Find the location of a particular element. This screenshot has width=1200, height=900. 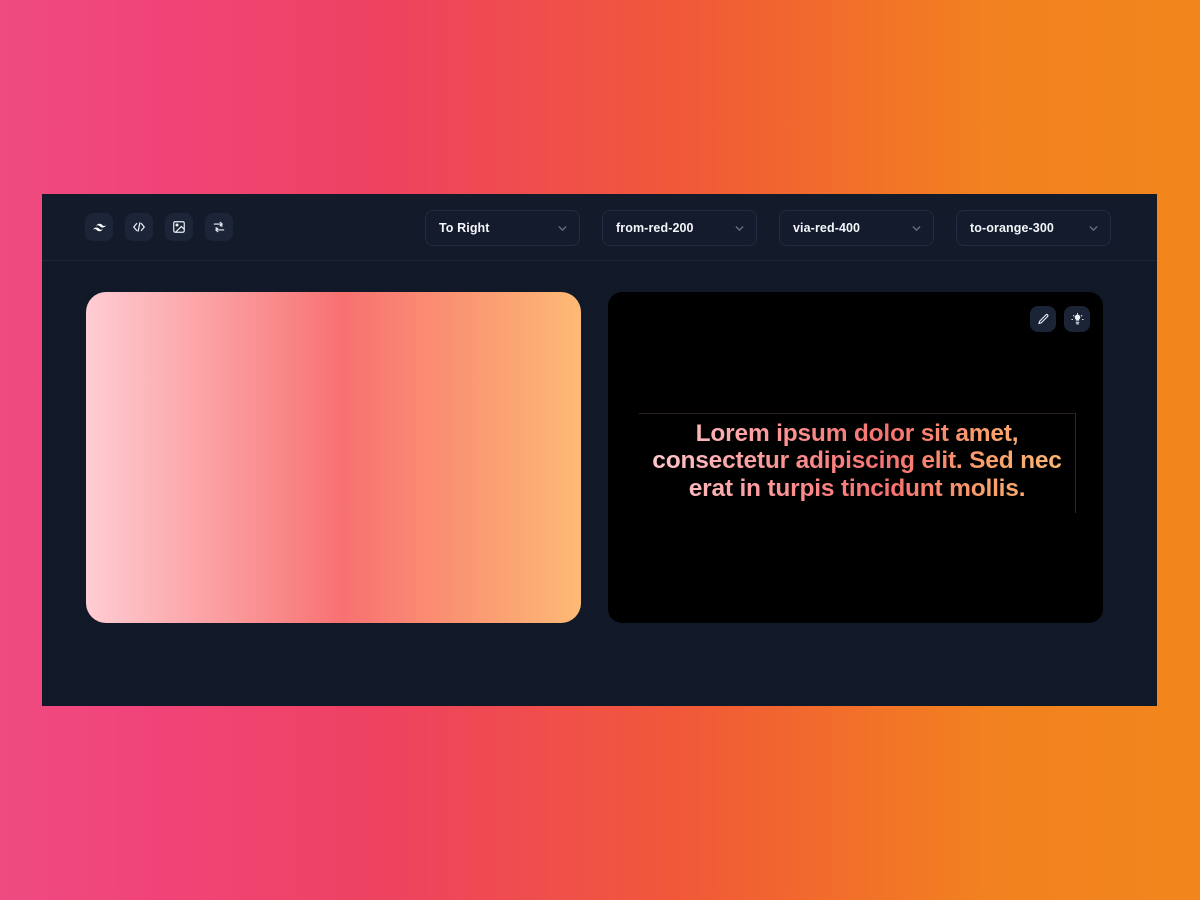

toolbar-icon-group is located at coordinates (159, 227).